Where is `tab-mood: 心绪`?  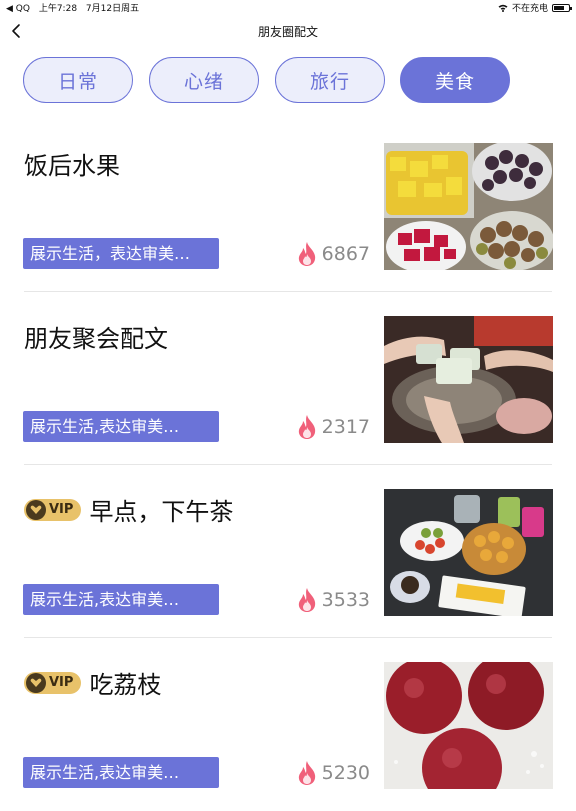 tab-mood: 心绪 is located at coordinates (204, 80).